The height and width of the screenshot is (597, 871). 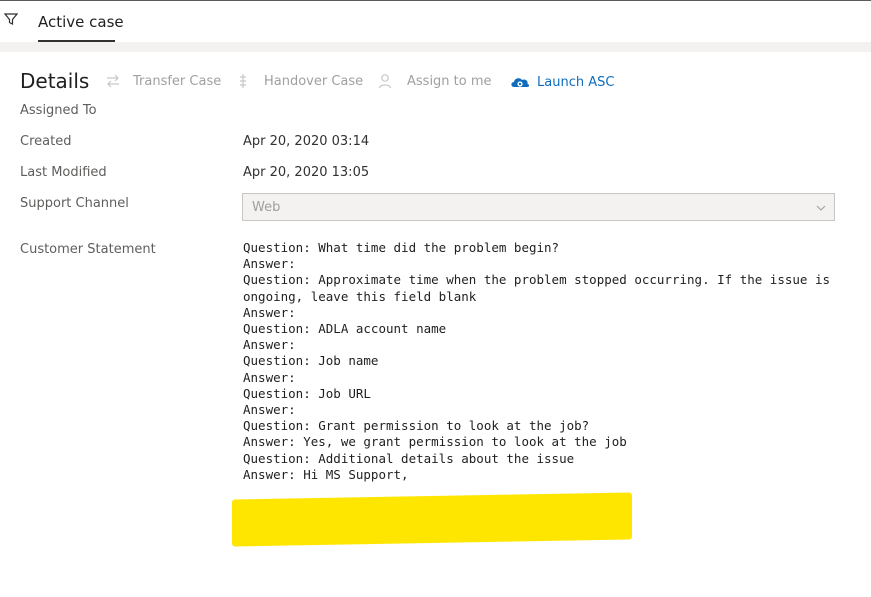 What do you see at coordinates (113, 81) in the screenshot?
I see `transfer-icon` at bounding box center [113, 81].